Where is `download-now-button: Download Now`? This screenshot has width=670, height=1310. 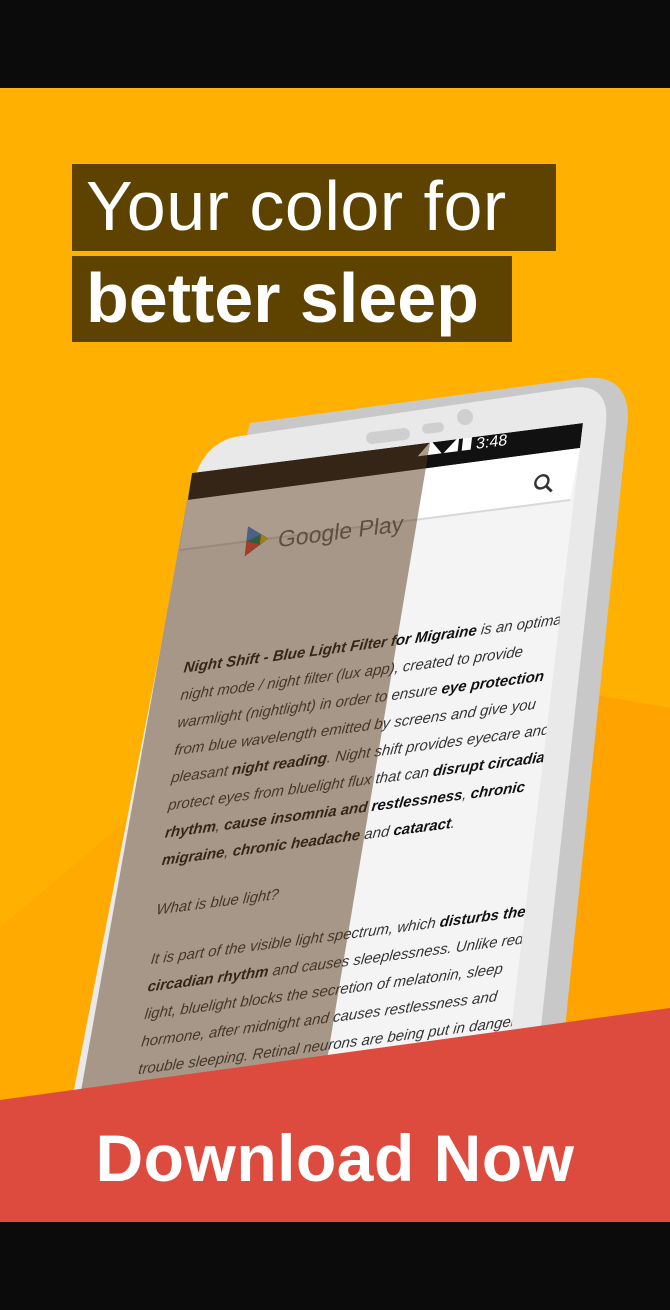 download-now-button: Download Now is located at coordinates (335, 1158).